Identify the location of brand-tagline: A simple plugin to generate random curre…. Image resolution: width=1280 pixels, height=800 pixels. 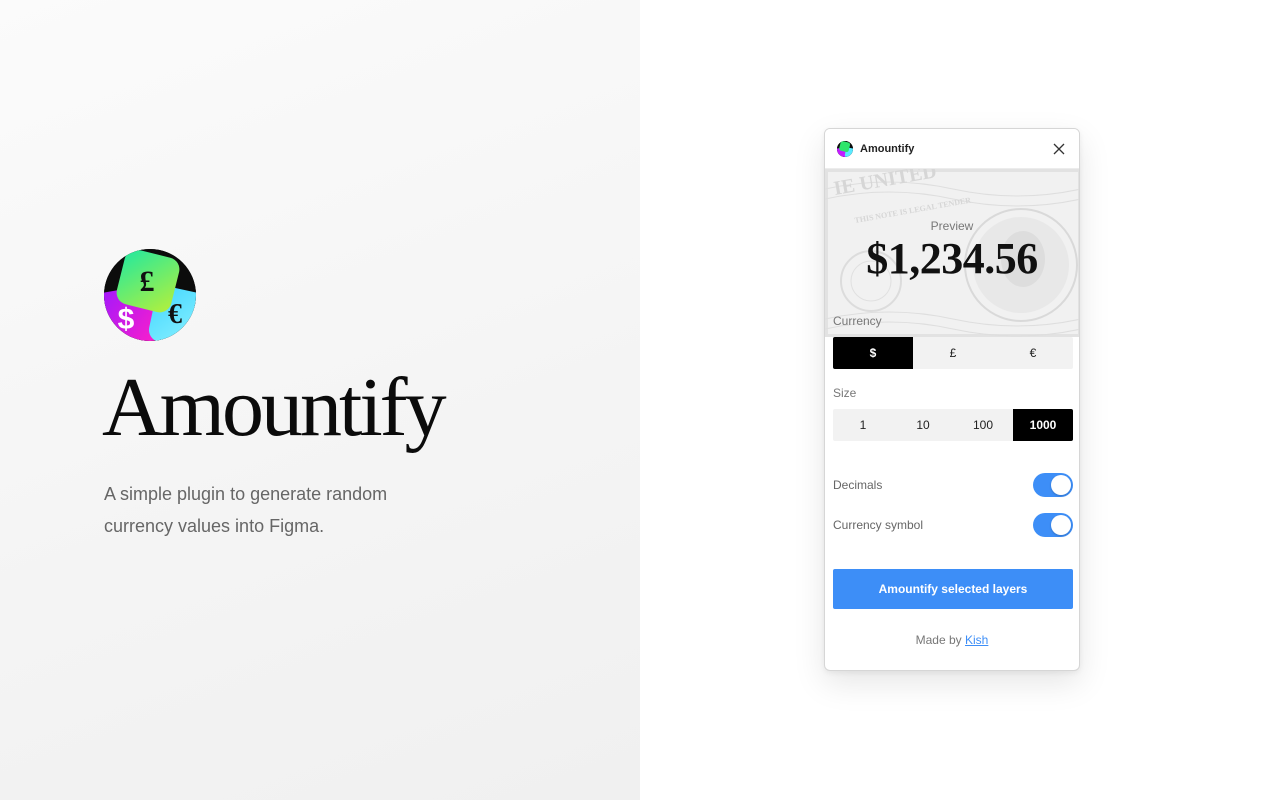
(246, 510).